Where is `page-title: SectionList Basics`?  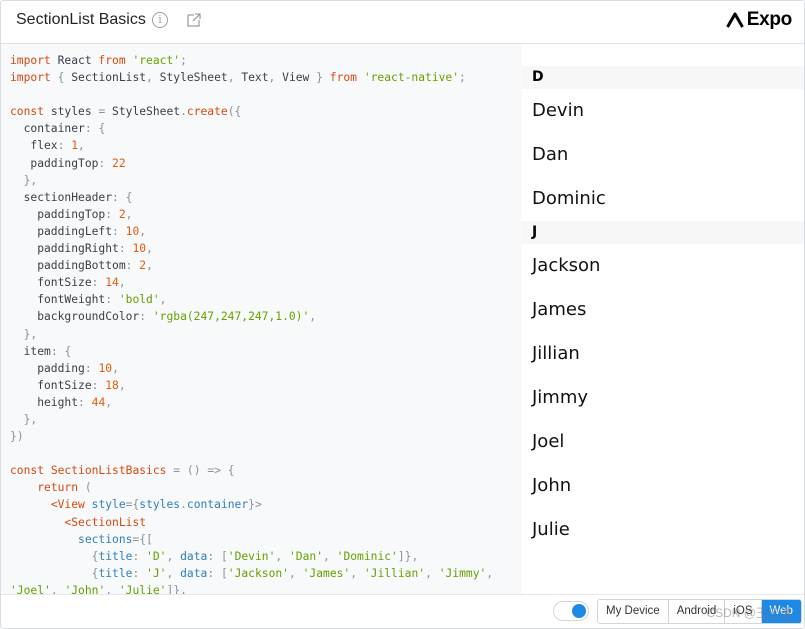
page-title: SectionList Basics is located at coordinates (81, 19).